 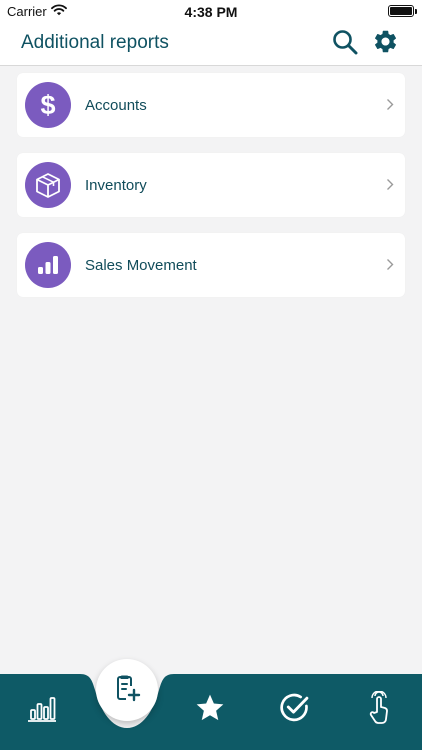 I want to click on tab-reports, so click(x=42, y=710).